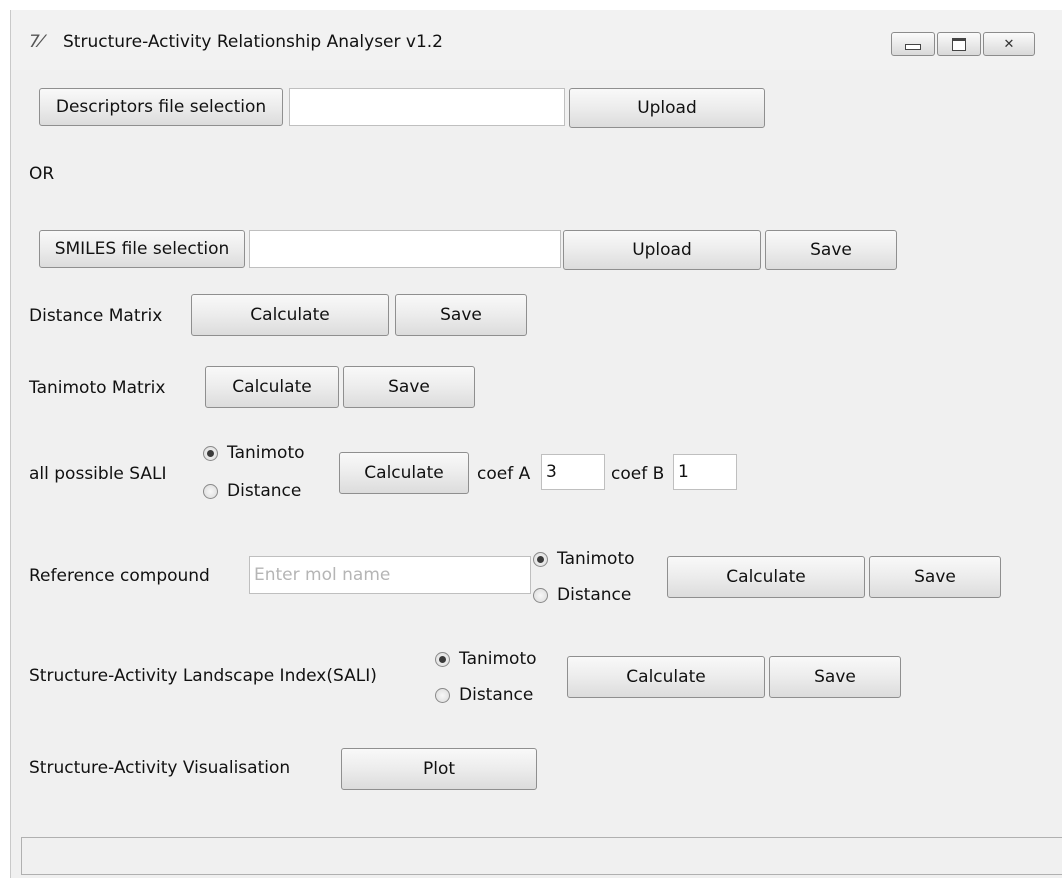 The image size is (1062, 878). I want to click on minimize-button, so click(913, 44).